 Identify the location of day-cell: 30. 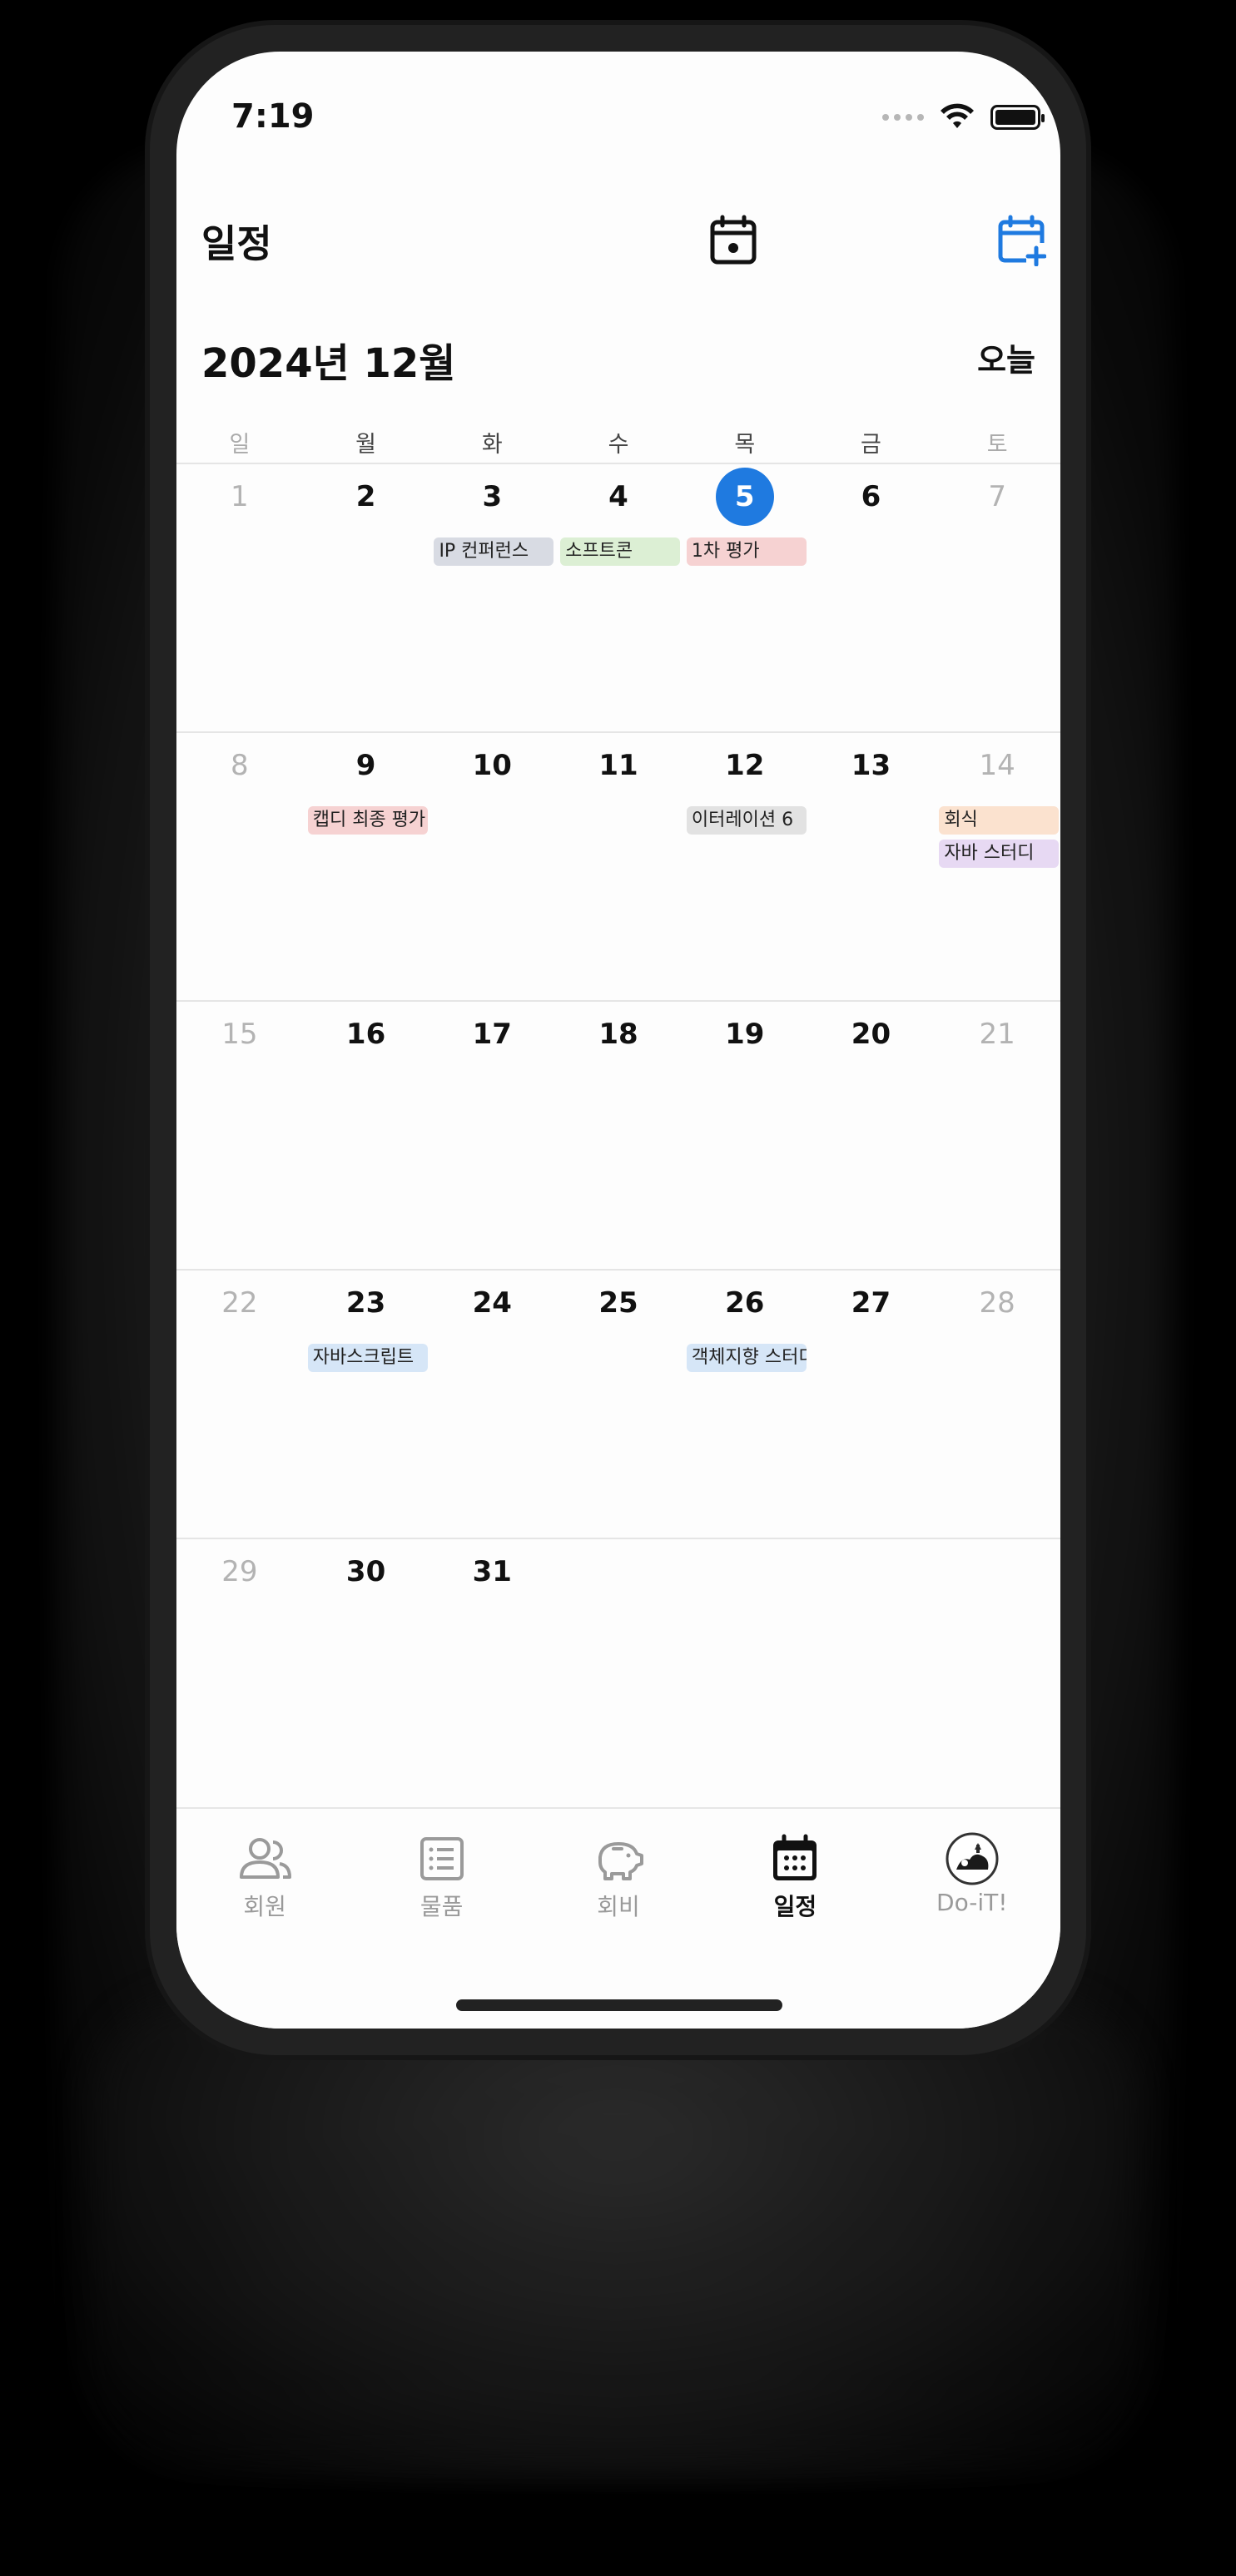
(366, 1674).